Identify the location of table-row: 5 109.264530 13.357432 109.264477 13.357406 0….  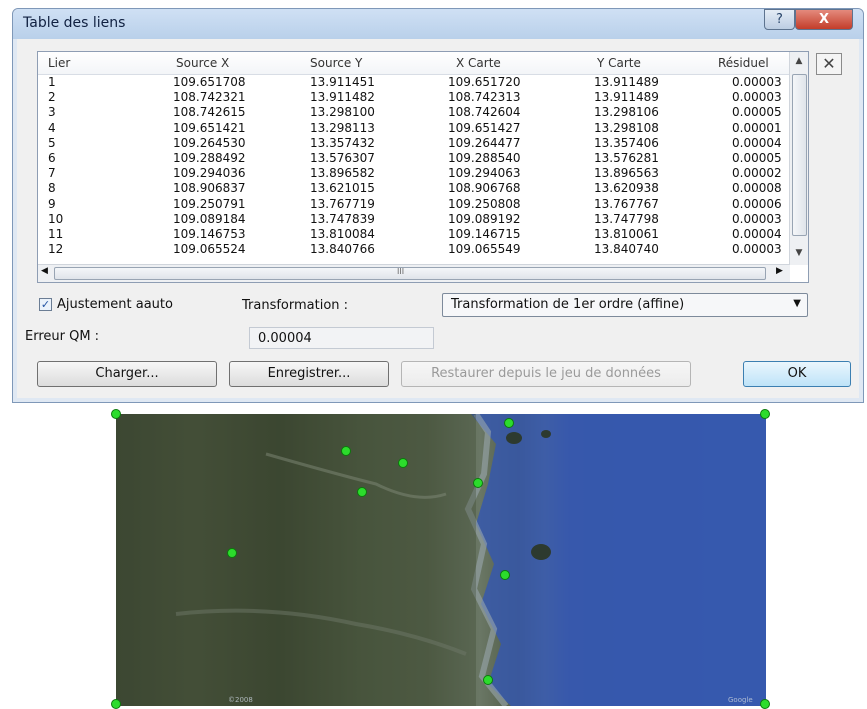
(414, 143).